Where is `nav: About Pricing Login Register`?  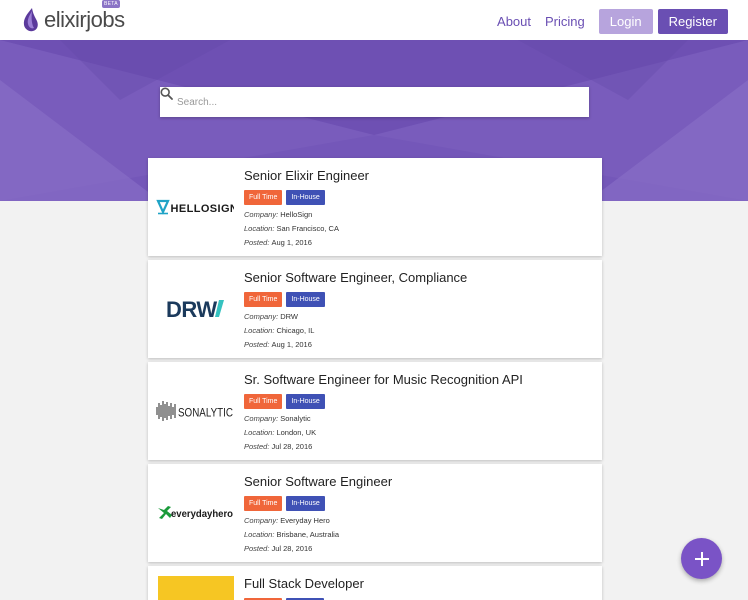 nav: About Pricing Login Register is located at coordinates (612, 21).